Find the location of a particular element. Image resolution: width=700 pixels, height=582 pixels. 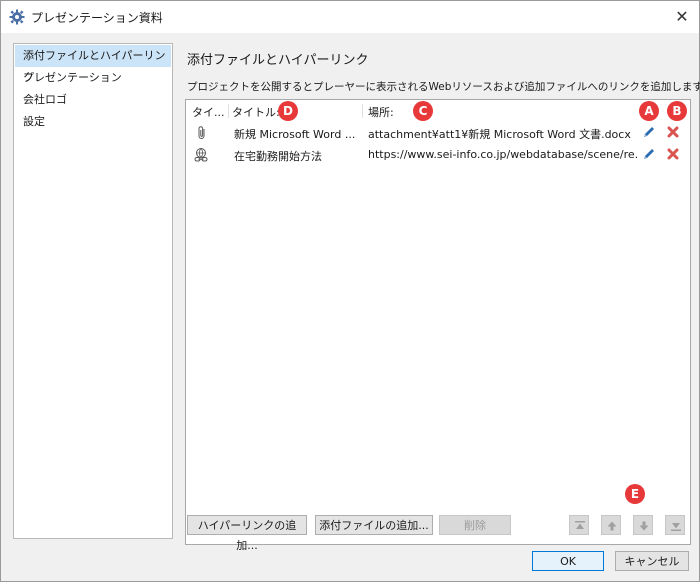

sidebar-item-presentation: プレゼンテーション is located at coordinates (93, 78).